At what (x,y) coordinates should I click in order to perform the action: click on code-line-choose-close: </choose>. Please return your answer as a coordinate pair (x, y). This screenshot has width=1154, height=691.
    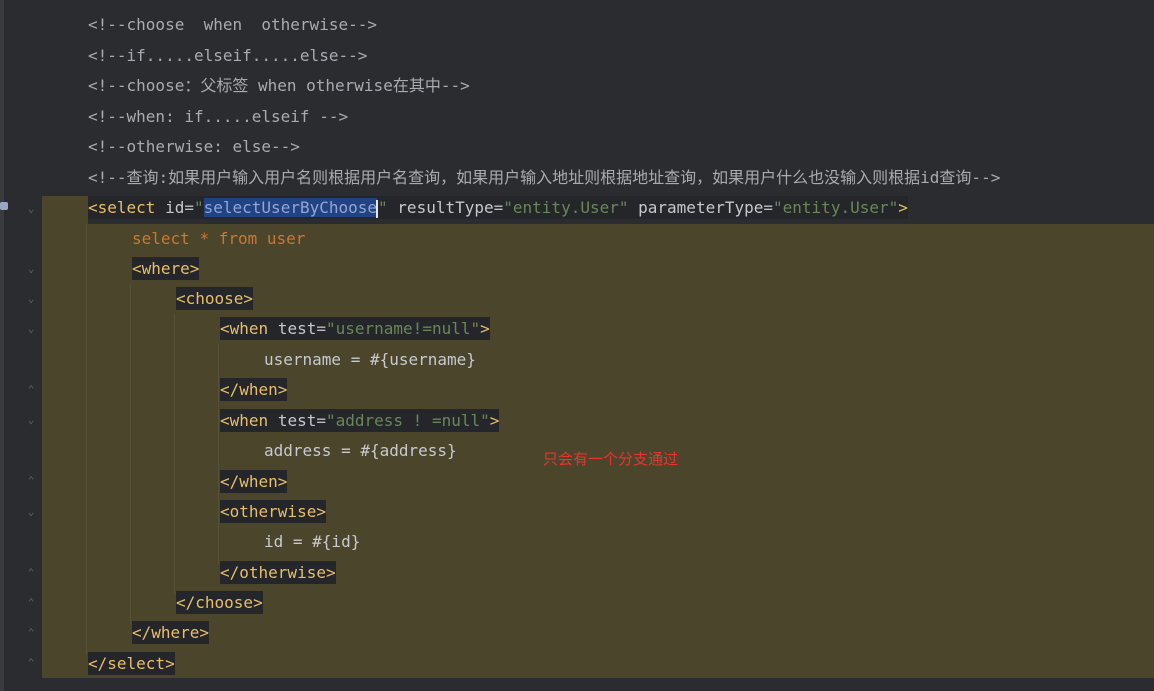
    Looking at the image, I should click on (219, 603).